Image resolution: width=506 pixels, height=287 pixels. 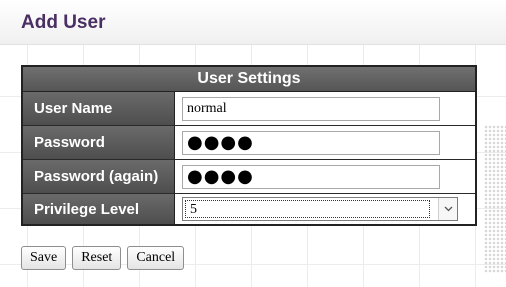 I want to click on privilege-level-cell: 5, so click(x=325, y=209).